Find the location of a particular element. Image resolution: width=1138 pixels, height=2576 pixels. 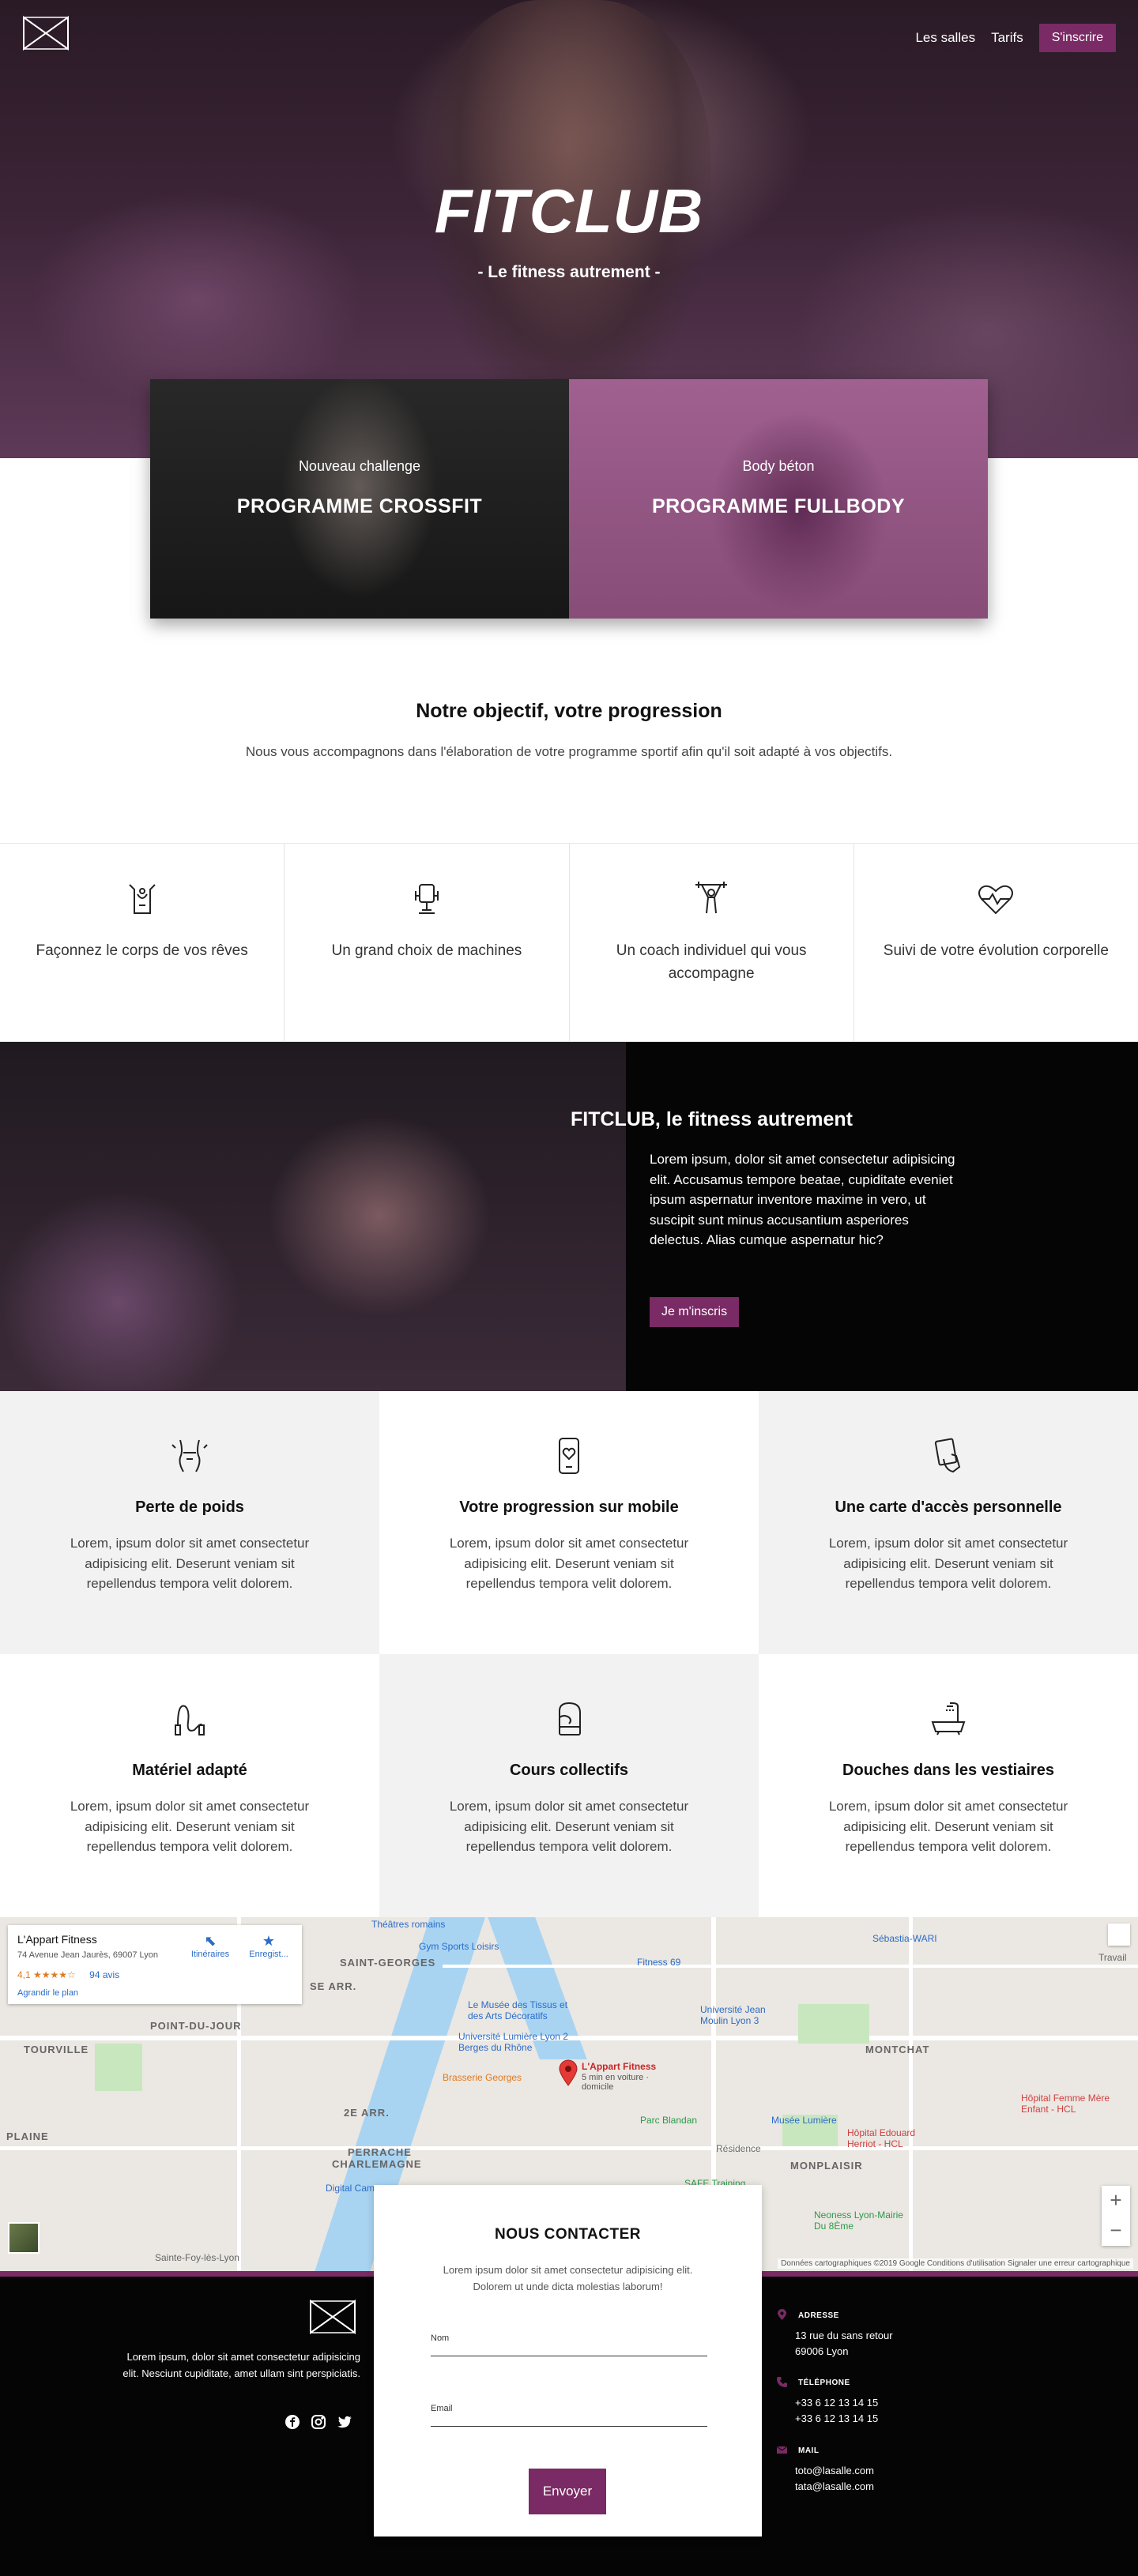

footer-logo-icon is located at coordinates (332, 2317).